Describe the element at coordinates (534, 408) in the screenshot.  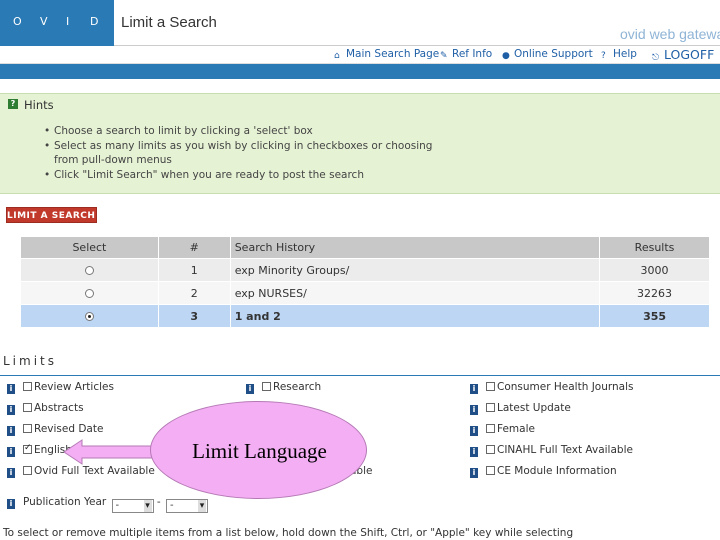
I see `limit-label: Latest Update` at that location.